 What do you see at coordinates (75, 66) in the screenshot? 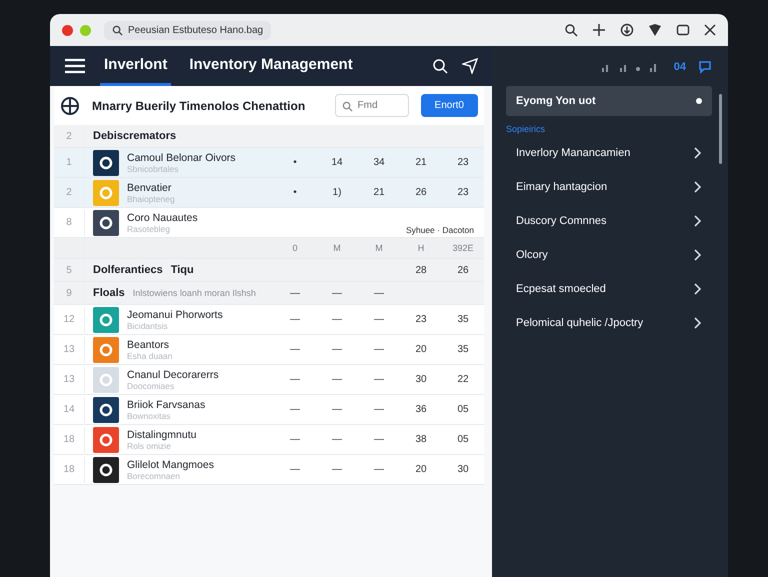
I see `menu-icon` at bounding box center [75, 66].